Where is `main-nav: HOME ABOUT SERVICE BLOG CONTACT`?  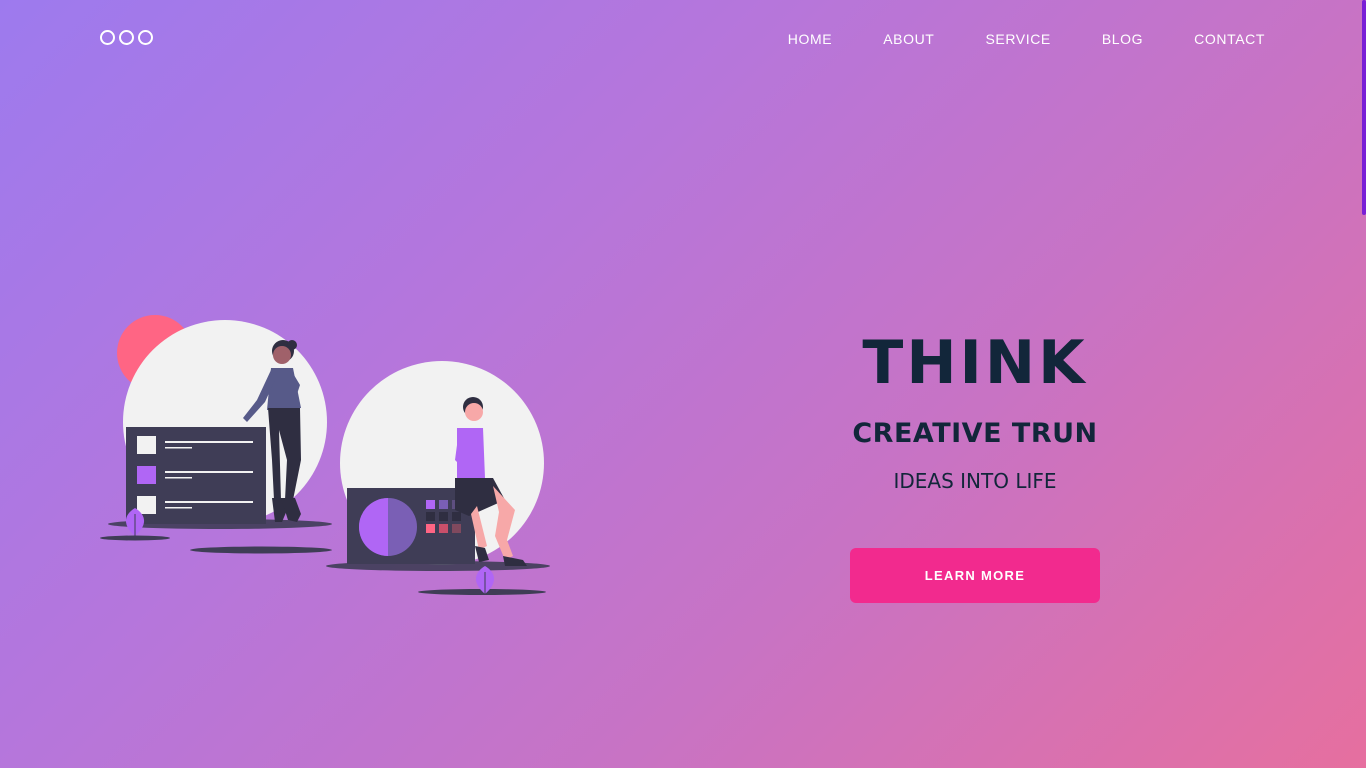 main-nav: HOME ABOUT SERVICE BLOG CONTACT is located at coordinates (1026, 39).